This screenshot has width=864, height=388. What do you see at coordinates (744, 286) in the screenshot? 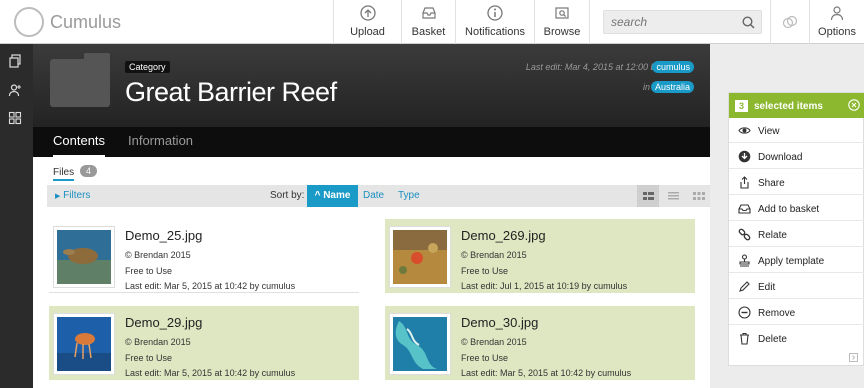
I see `pencil-icon` at bounding box center [744, 286].